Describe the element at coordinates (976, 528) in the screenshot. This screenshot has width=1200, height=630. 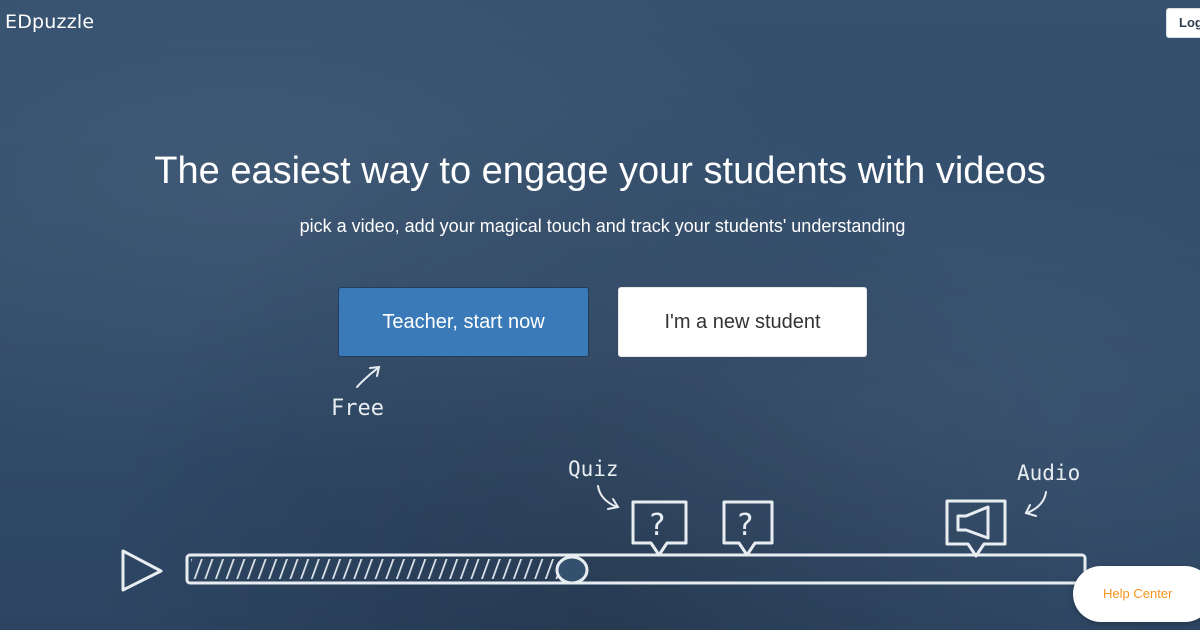
I see `speaker-icon` at that location.